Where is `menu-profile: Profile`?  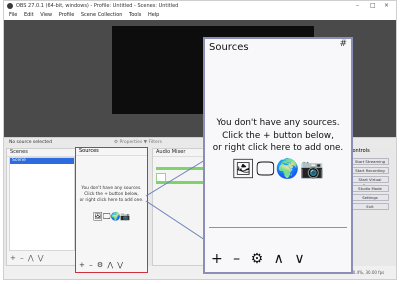
menu-profile: Profile is located at coordinates (67, 15).